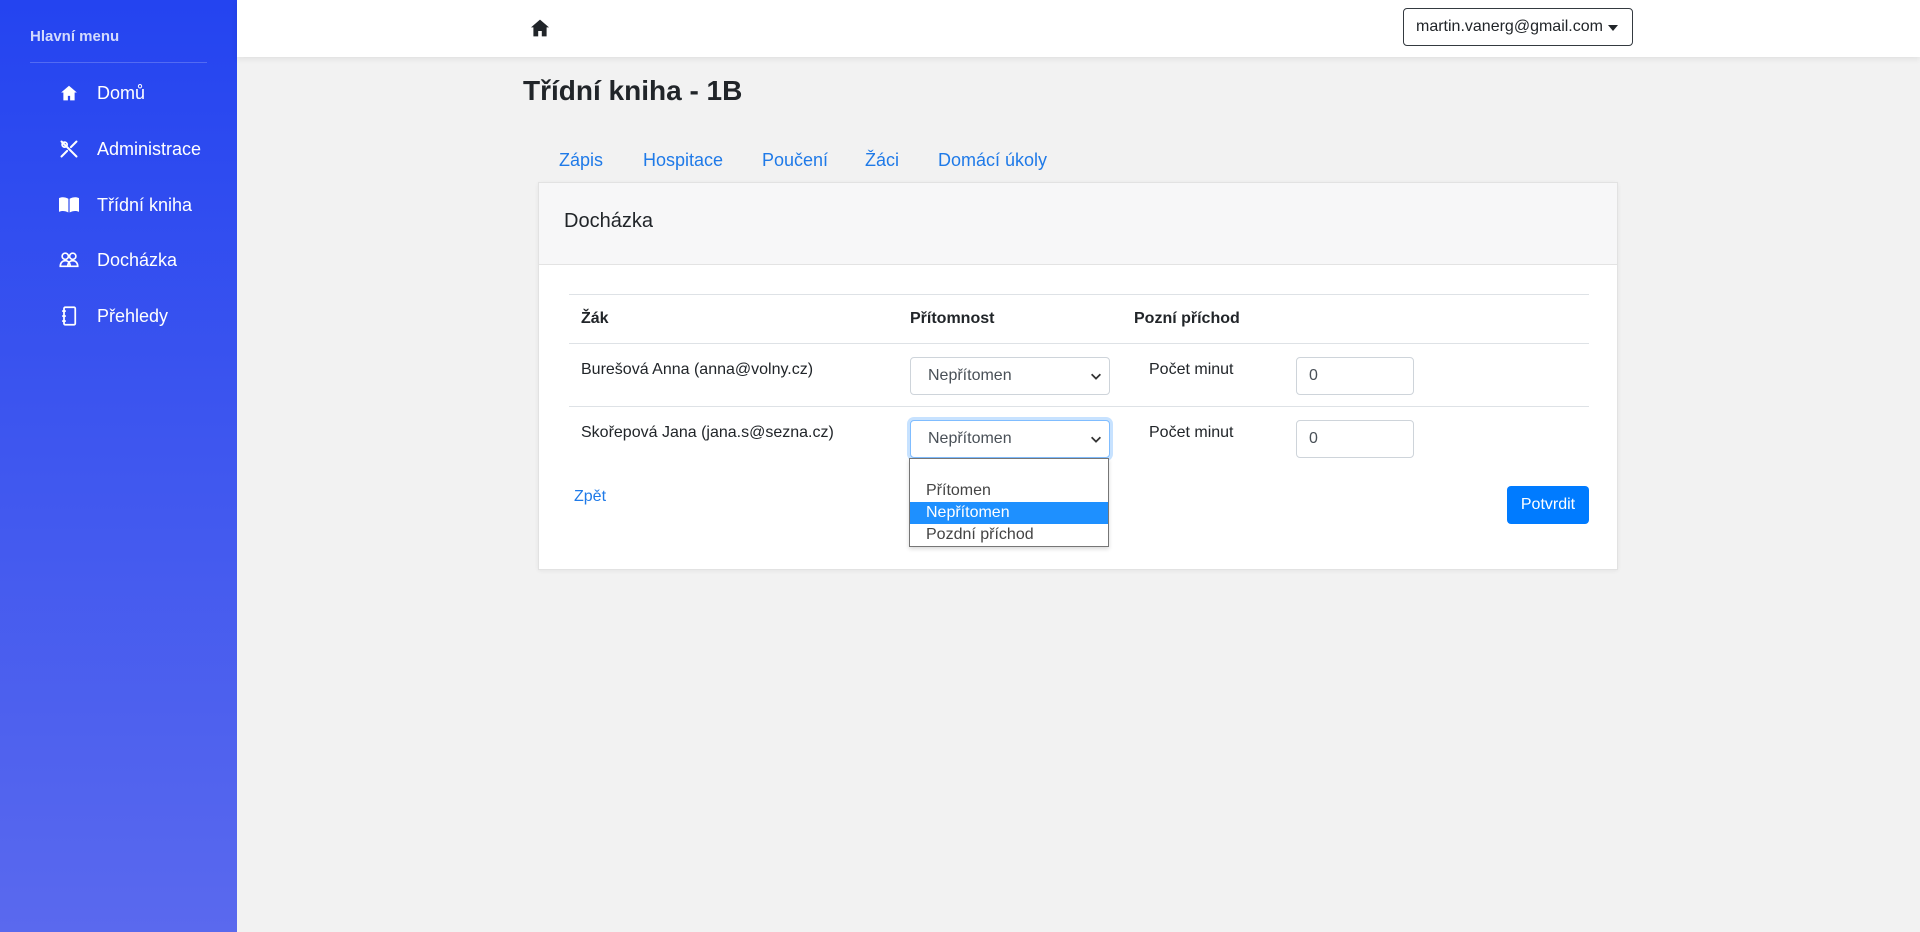  What do you see at coordinates (69, 149) in the screenshot?
I see `tools-icon` at bounding box center [69, 149].